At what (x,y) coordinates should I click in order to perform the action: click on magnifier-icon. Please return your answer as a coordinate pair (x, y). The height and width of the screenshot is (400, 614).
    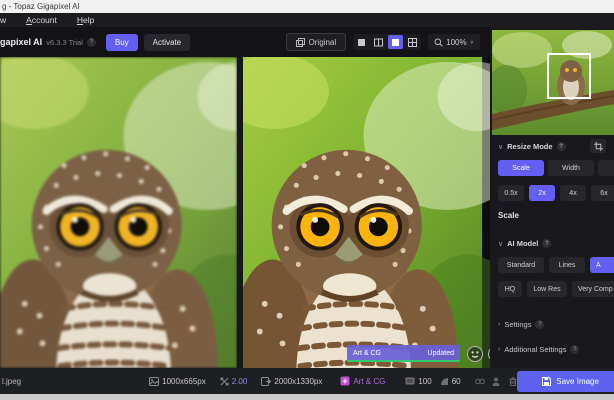
    Looking at the image, I should click on (438, 42).